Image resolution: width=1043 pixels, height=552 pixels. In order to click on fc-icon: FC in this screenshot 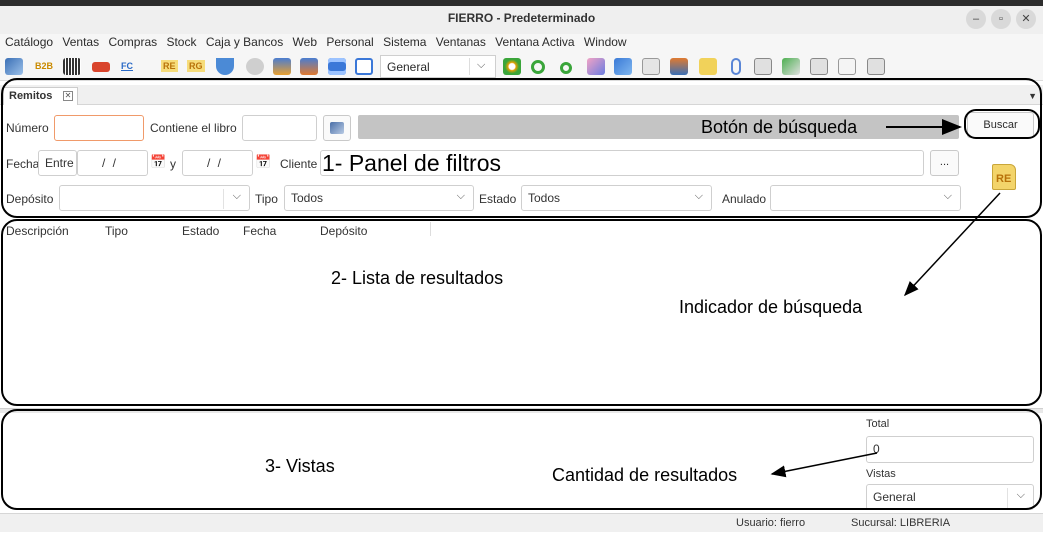, I will do `click(127, 66)`.